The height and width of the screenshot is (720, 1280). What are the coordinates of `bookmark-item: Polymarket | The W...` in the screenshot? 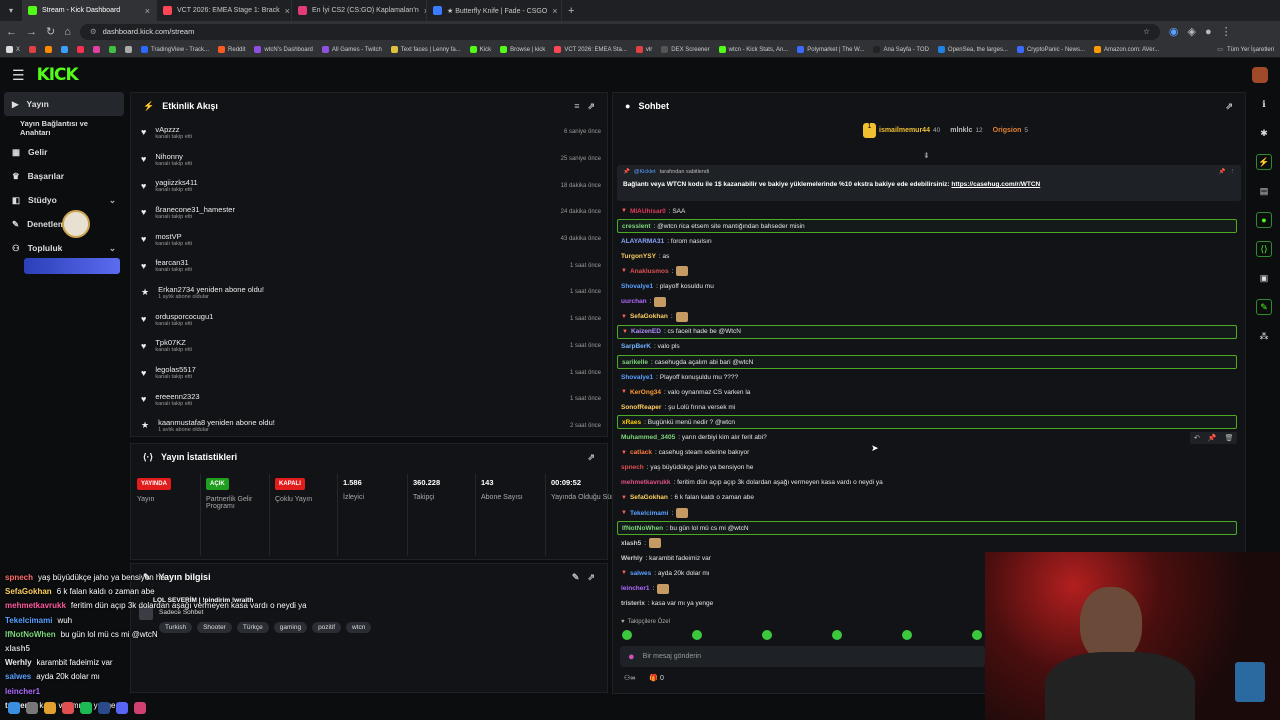 It's located at (830, 49).